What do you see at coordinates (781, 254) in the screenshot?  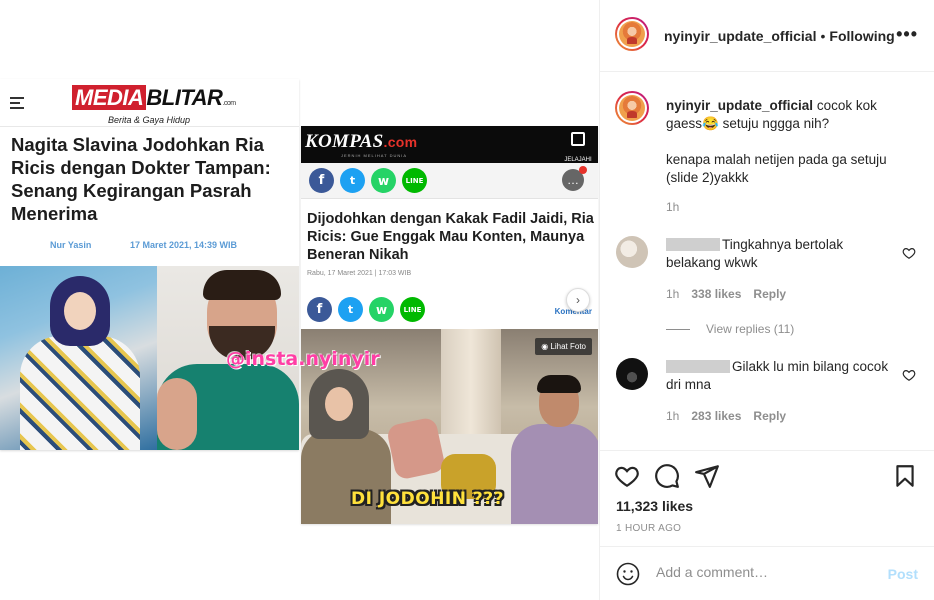 I see `comment-body: Tingkahnya bertolak belakang wkwk` at bounding box center [781, 254].